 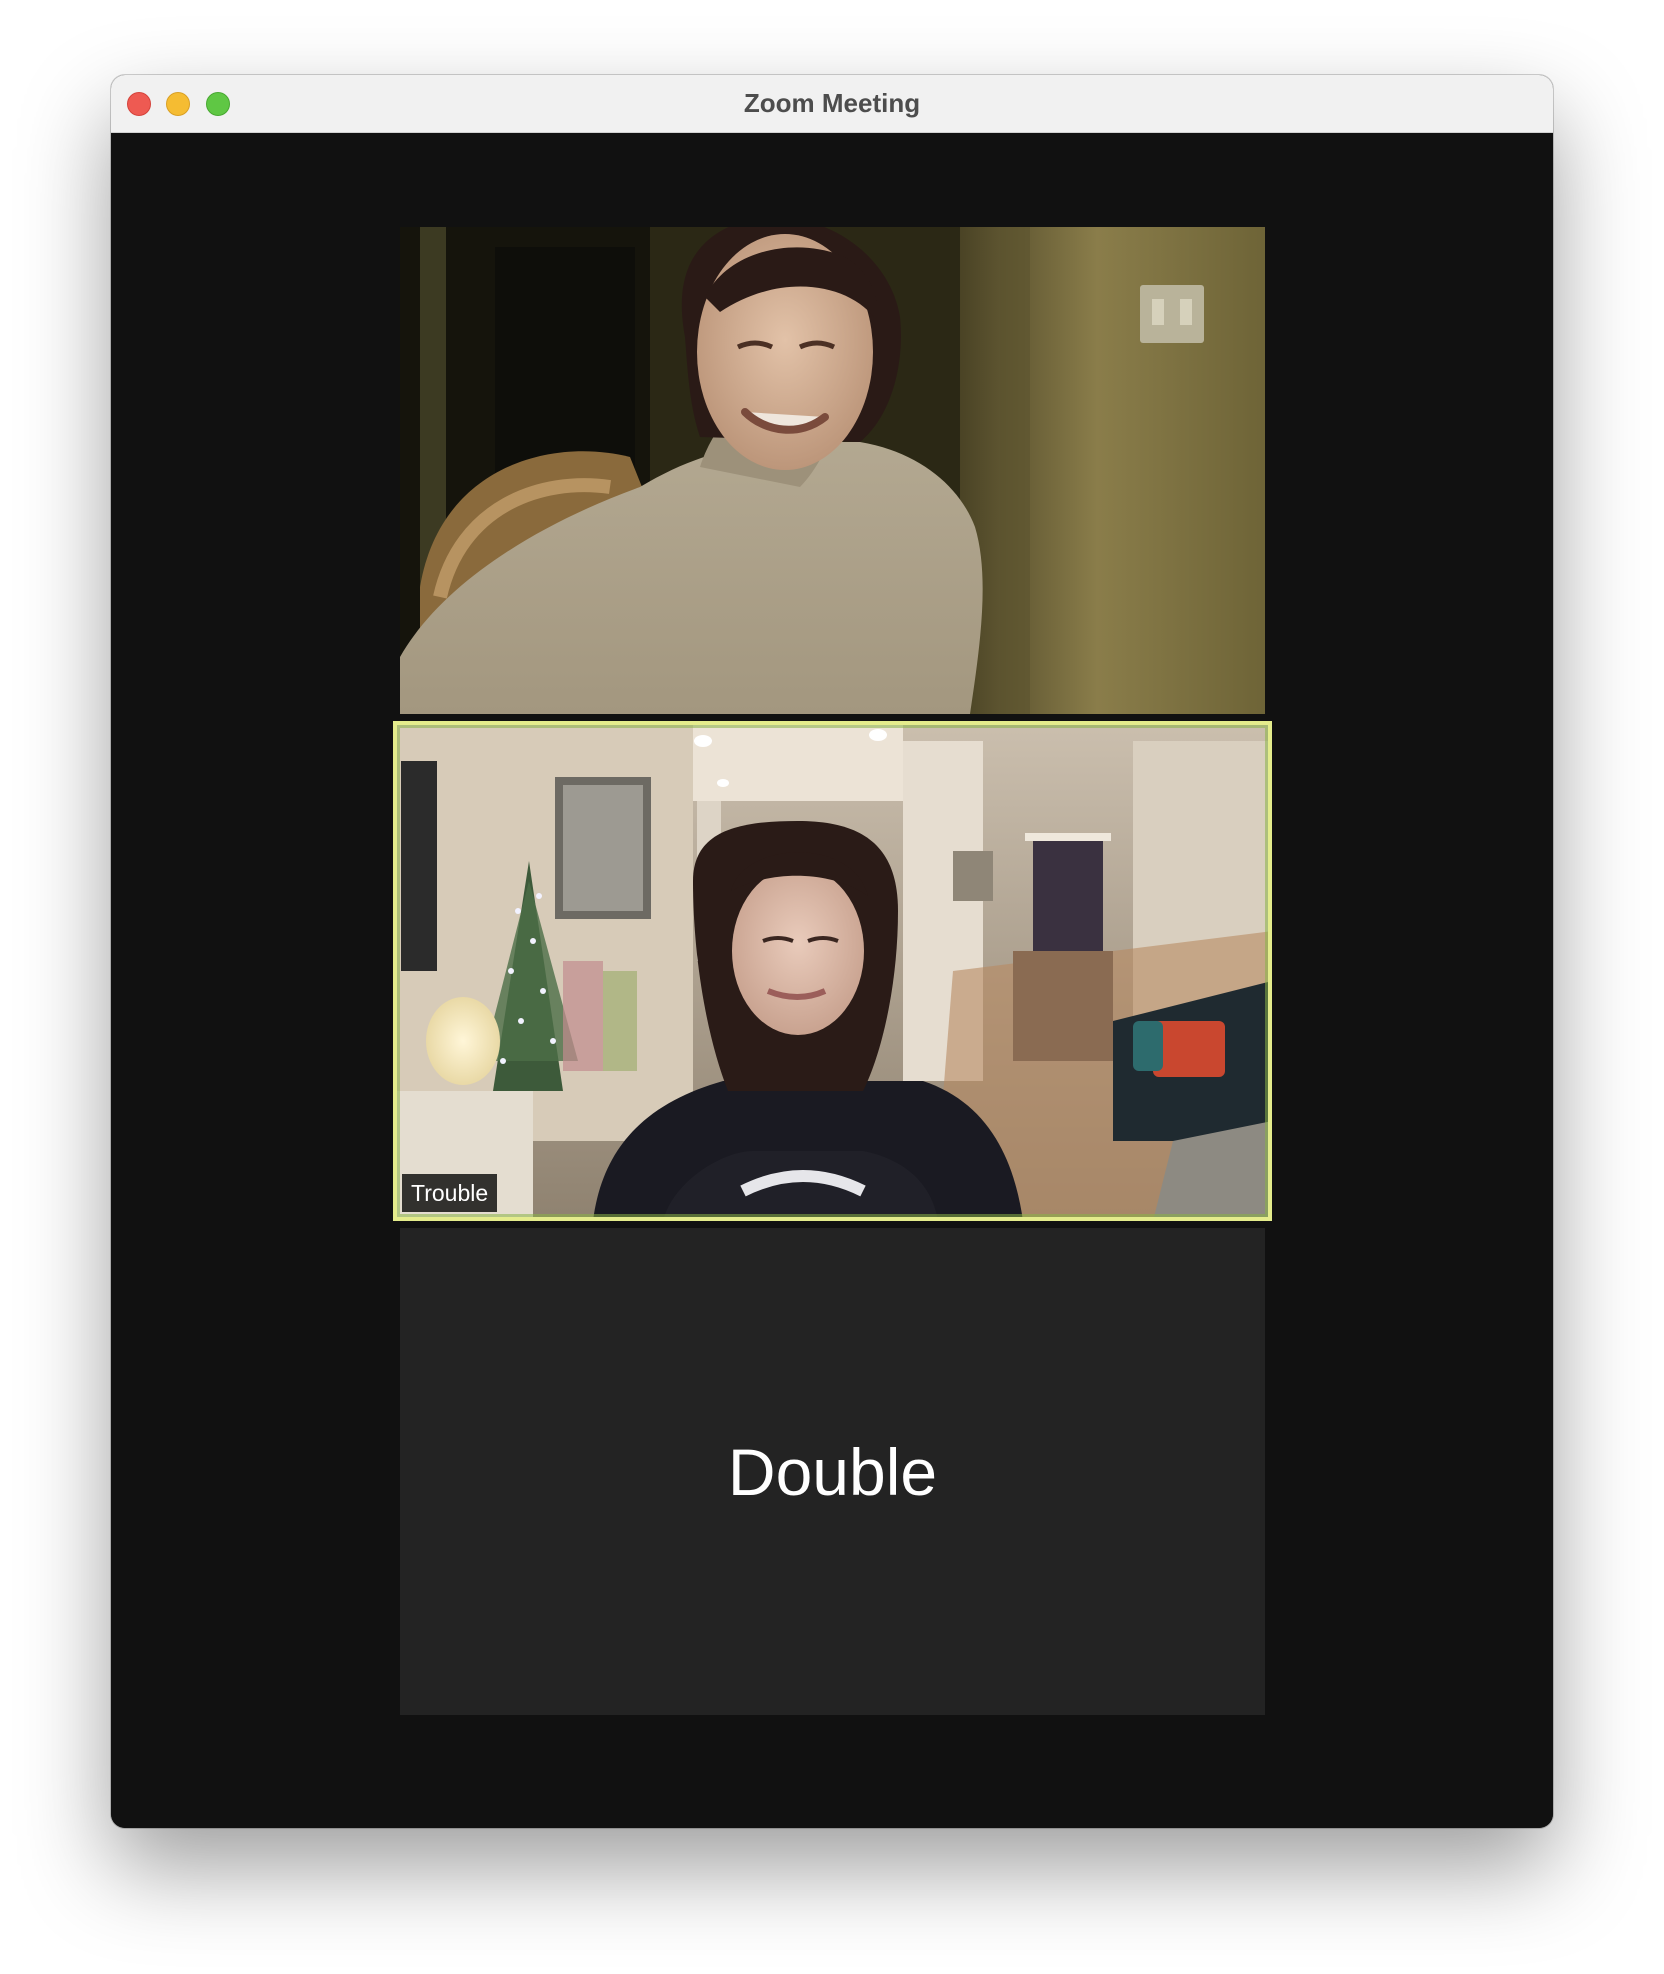 I want to click on participant-name: Double, so click(x=832, y=1471).